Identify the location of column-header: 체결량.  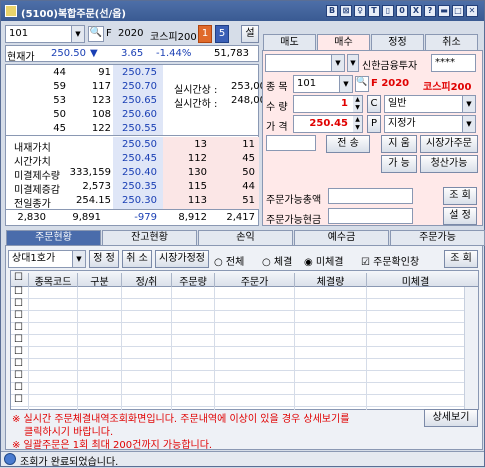
(330, 280).